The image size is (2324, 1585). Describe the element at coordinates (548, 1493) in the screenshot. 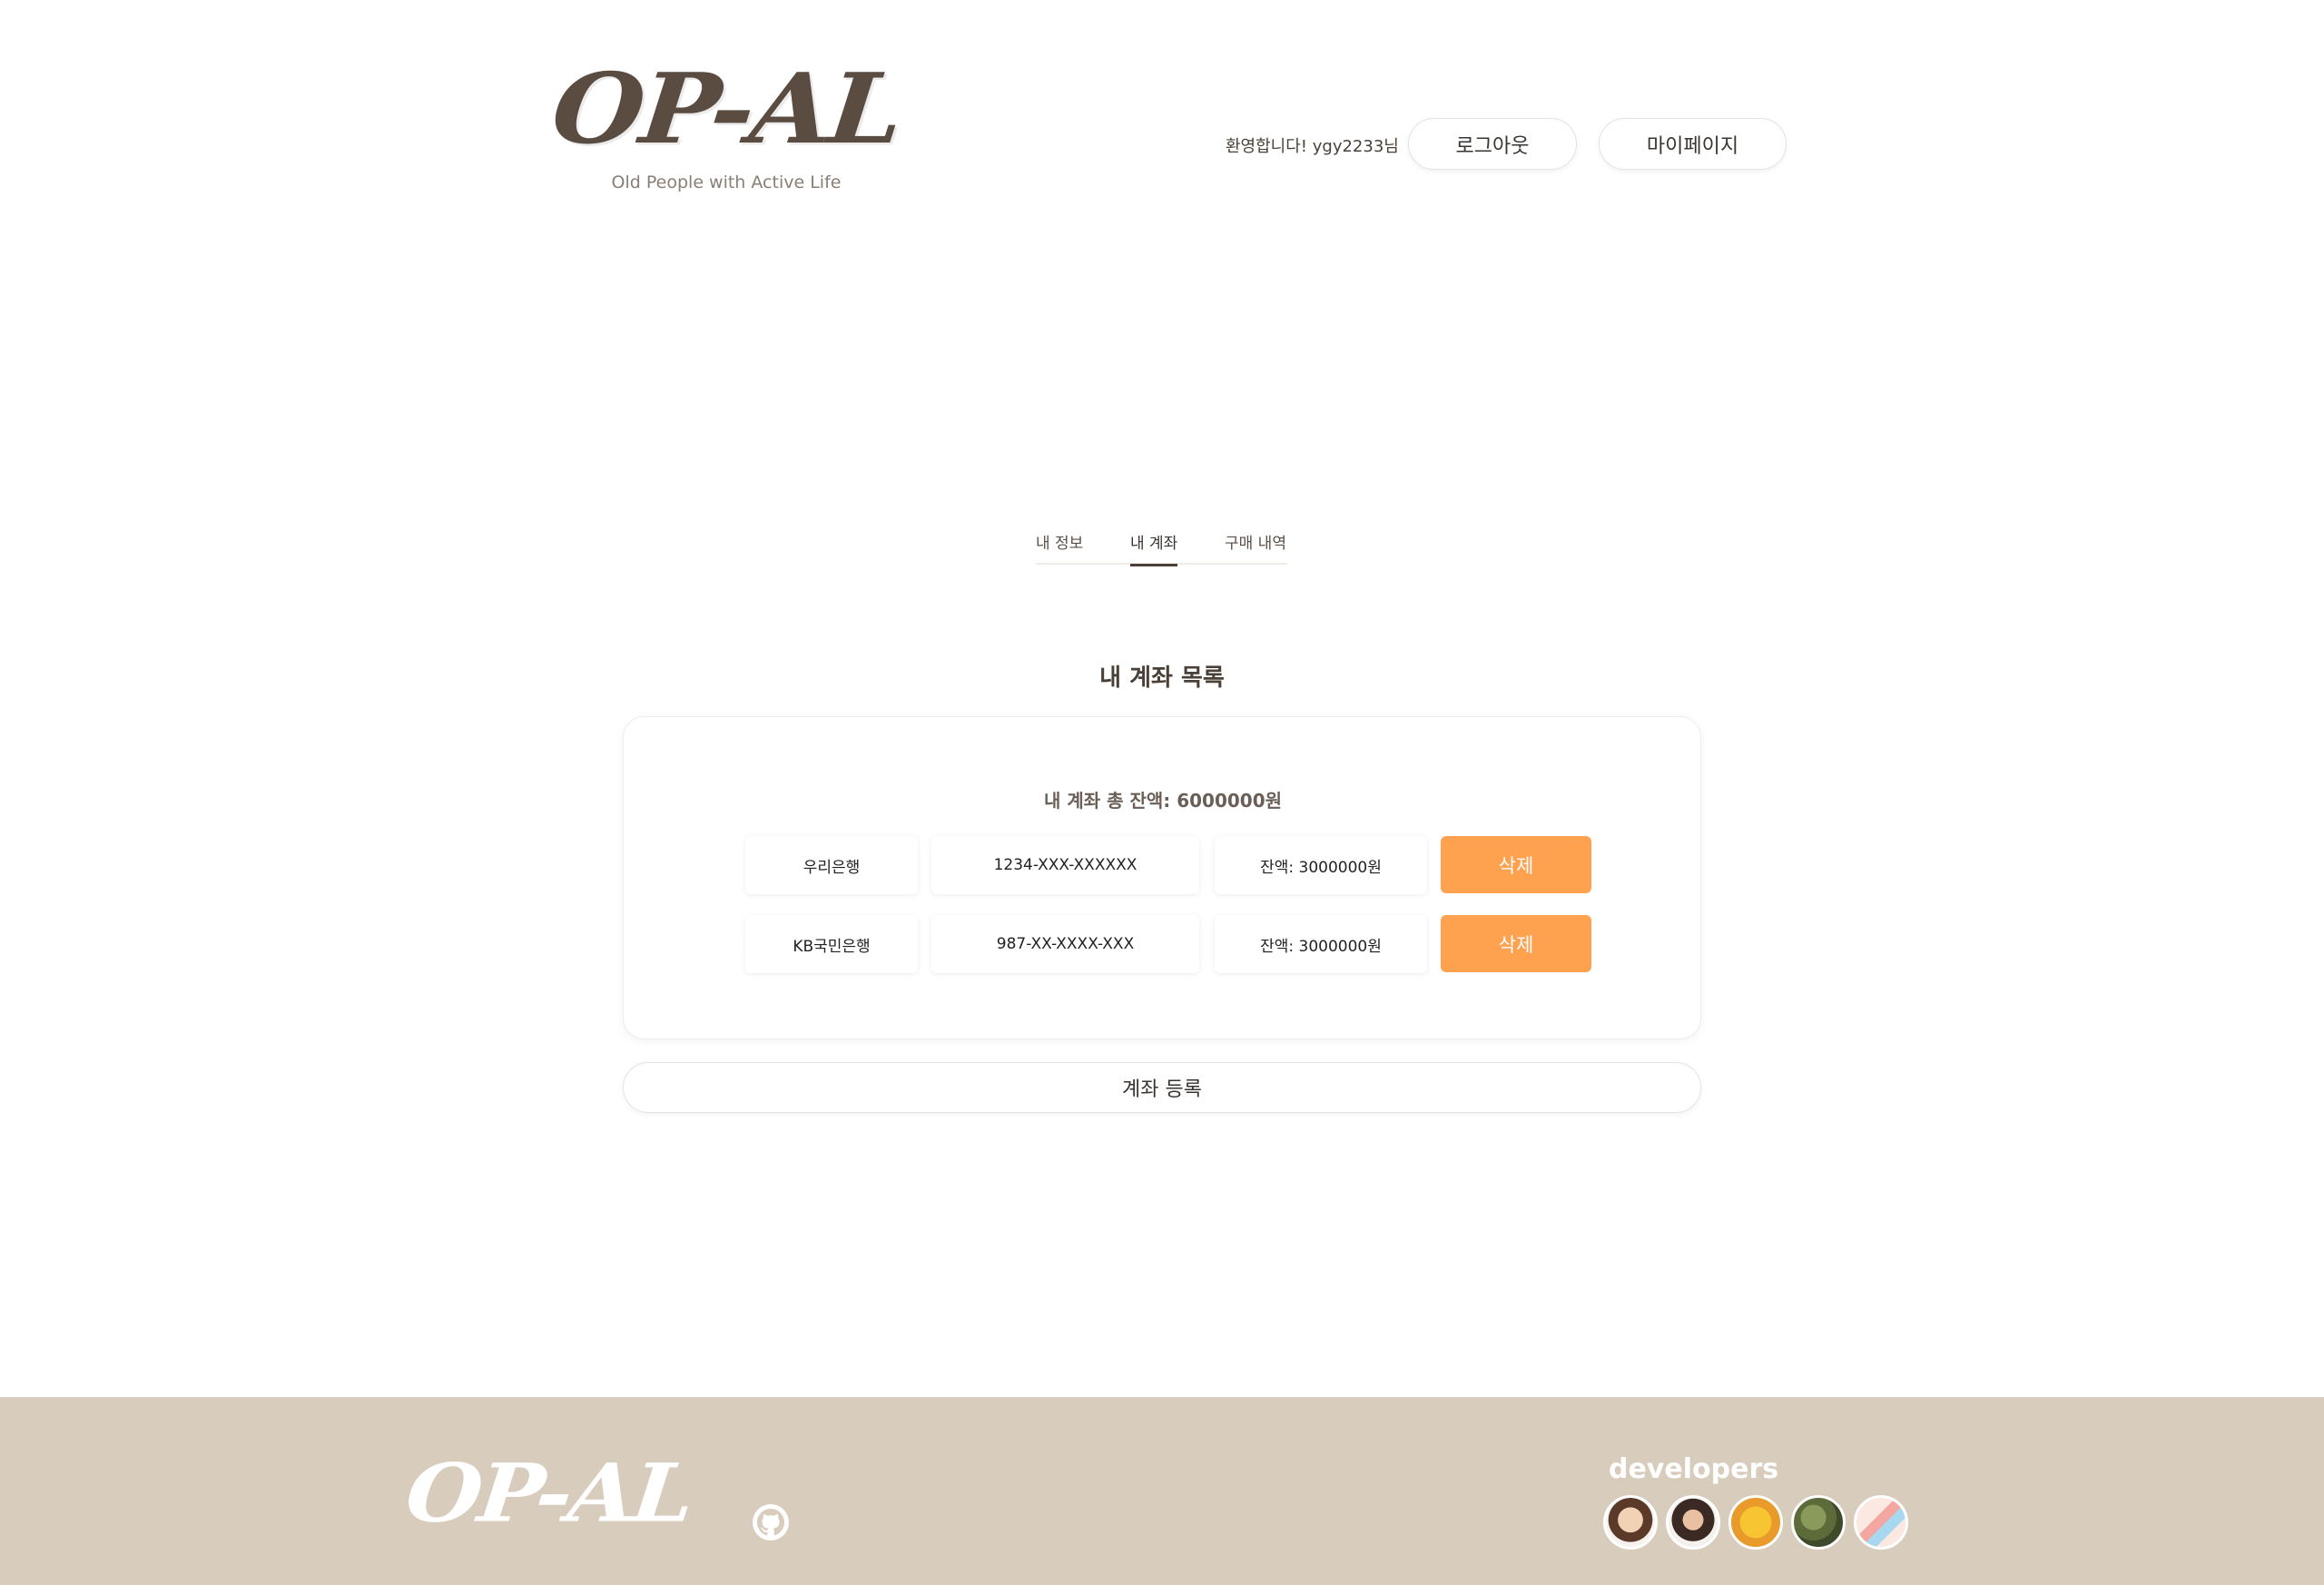

I see `footer-logo: OP-AL` at that location.